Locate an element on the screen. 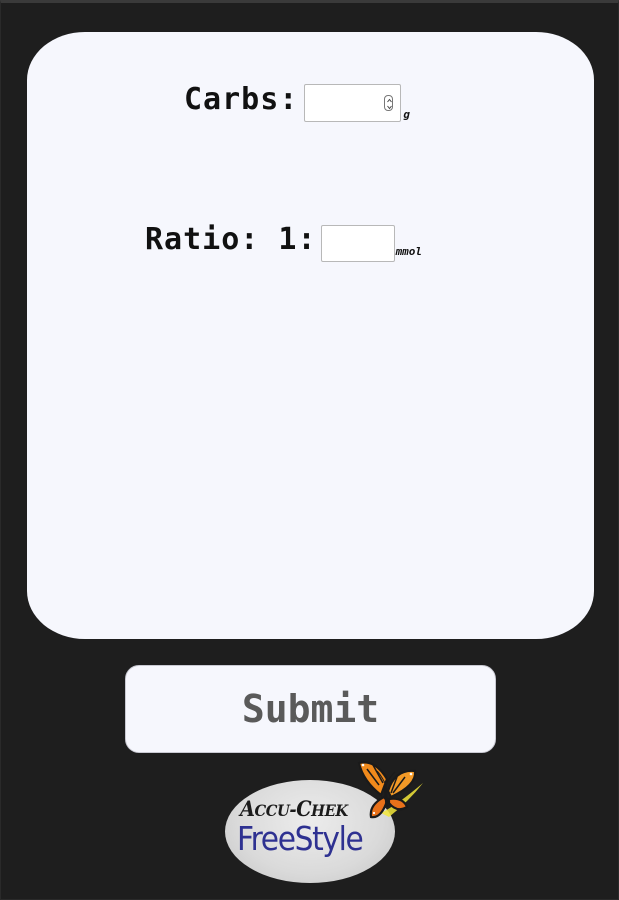 The height and width of the screenshot is (900, 619). ratio-row: Ratio: 1: mmol is located at coordinates (283, 243).